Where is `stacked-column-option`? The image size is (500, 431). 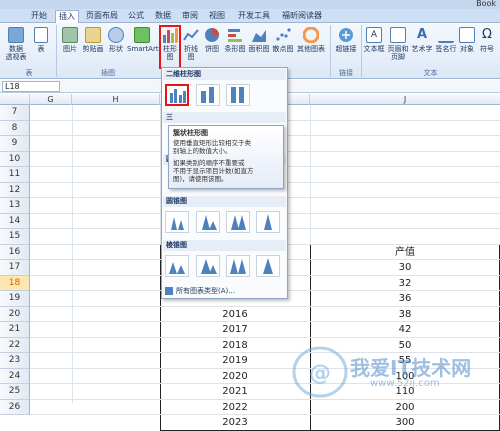
stacked-column-option is located at coordinates (208, 95).